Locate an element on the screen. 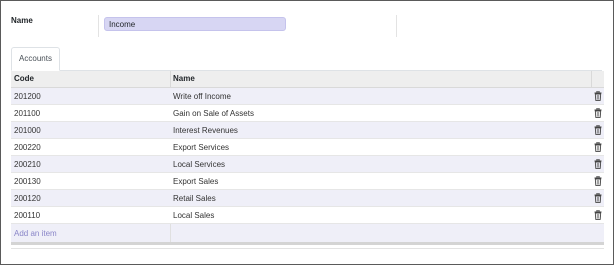 This screenshot has height=265, width=614. row-name: Interest Revenues is located at coordinates (205, 130).